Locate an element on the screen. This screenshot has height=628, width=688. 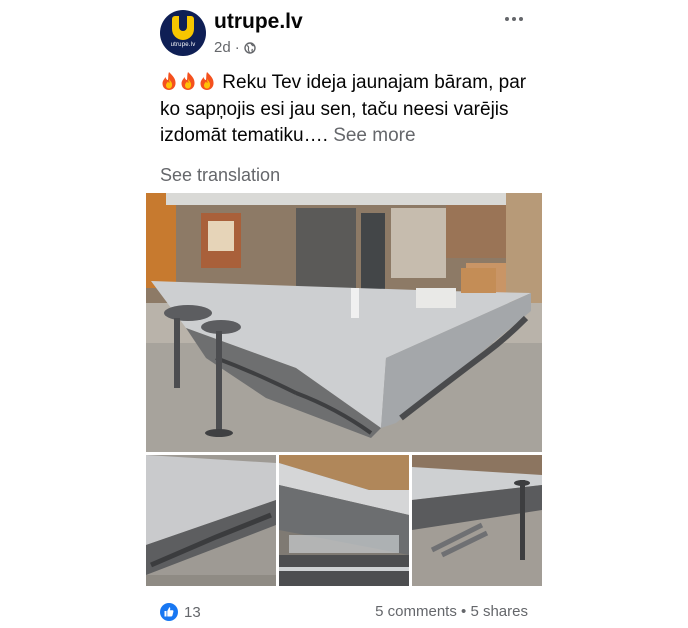
reaction-count: 13 is located at coordinates (192, 612).